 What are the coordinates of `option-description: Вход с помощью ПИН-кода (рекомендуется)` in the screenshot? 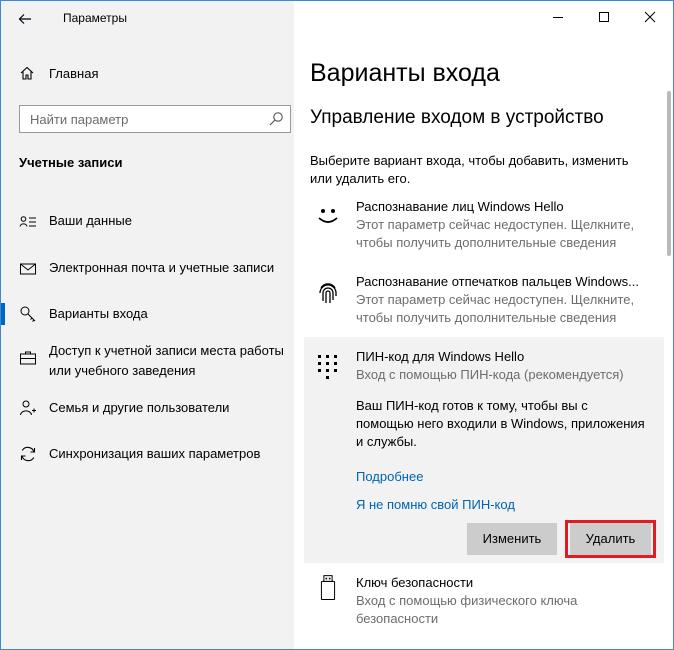 It's located at (490, 374).